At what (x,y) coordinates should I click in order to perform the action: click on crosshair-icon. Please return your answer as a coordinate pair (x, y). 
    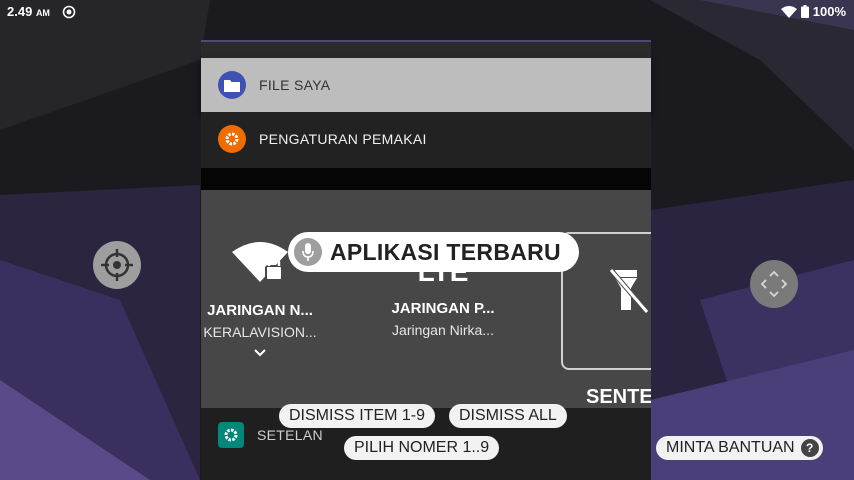
    Looking at the image, I should click on (117, 265).